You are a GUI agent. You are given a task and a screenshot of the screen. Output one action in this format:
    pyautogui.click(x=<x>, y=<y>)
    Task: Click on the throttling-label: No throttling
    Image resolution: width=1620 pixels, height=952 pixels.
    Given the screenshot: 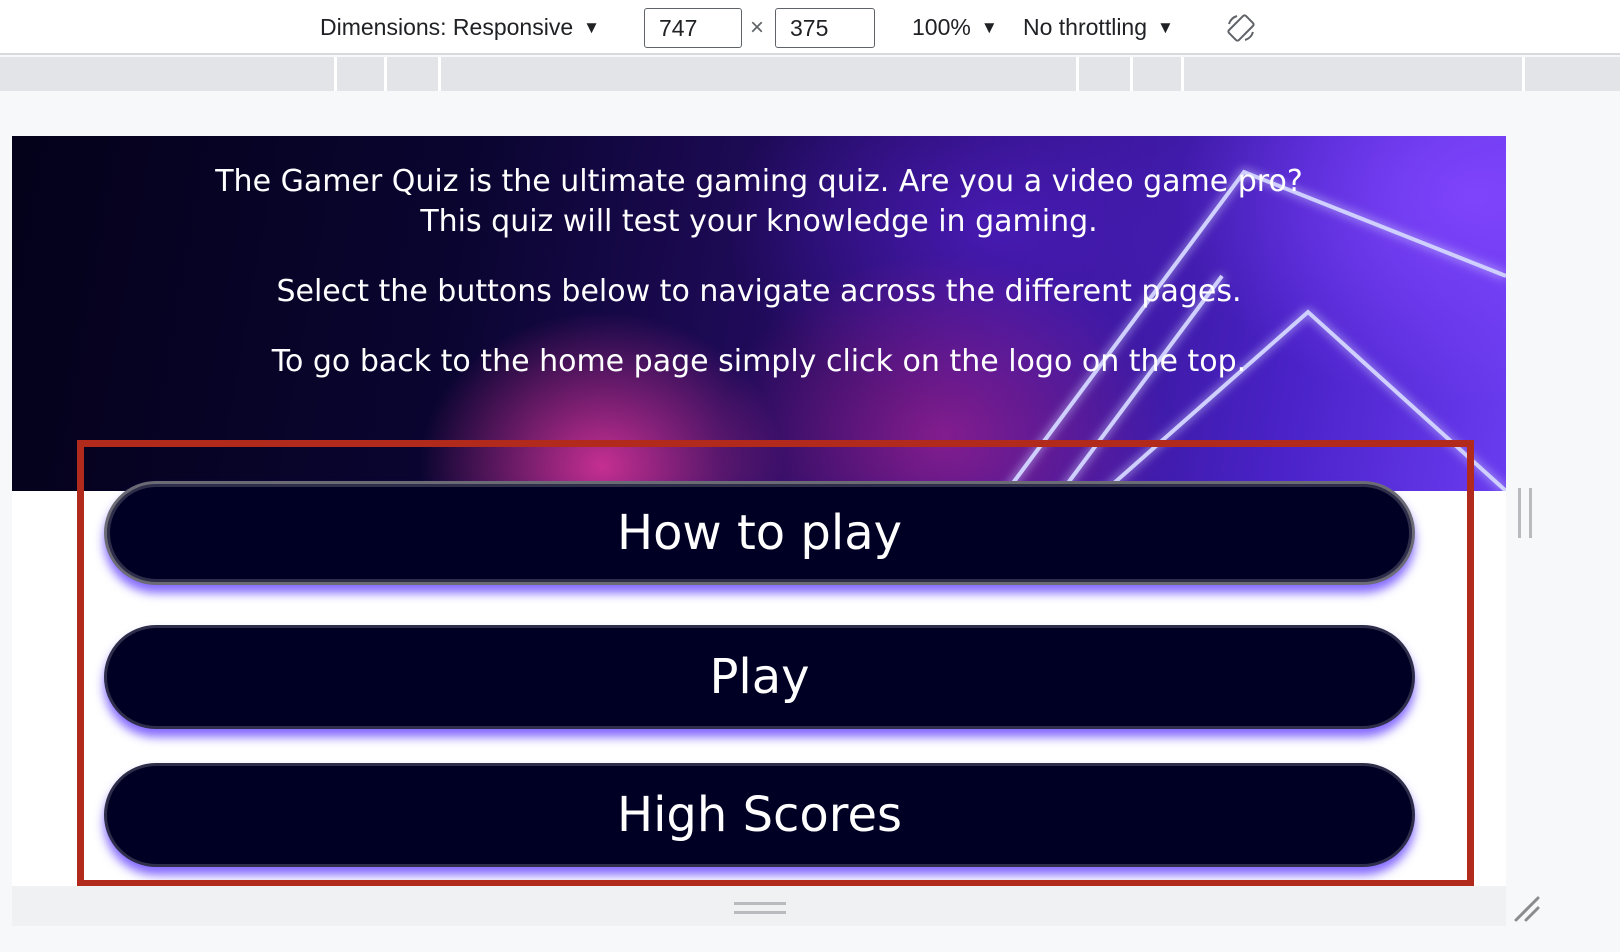 What is the action you would take?
    pyautogui.click(x=1085, y=27)
    